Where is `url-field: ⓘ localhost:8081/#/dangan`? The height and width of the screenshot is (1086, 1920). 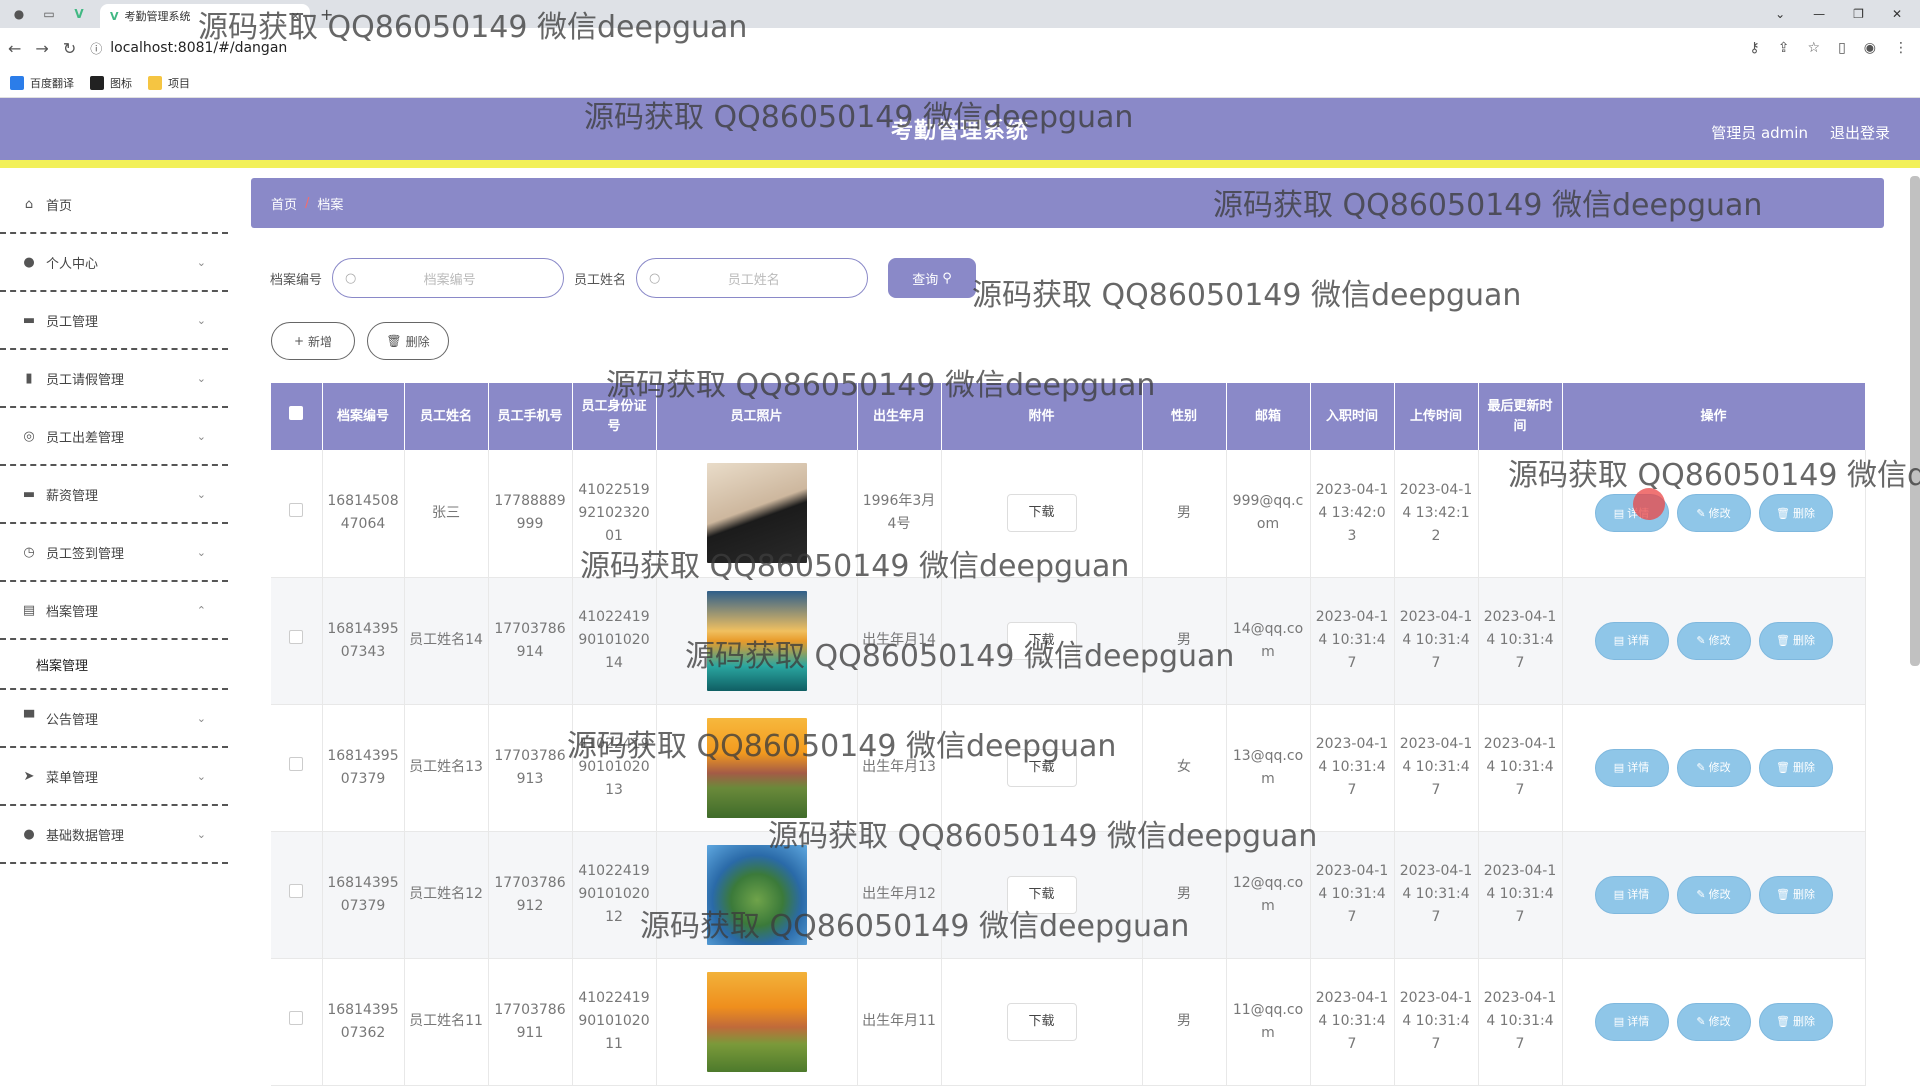 url-field: ⓘ localhost:8081/#/dangan is located at coordinates (188, 48).